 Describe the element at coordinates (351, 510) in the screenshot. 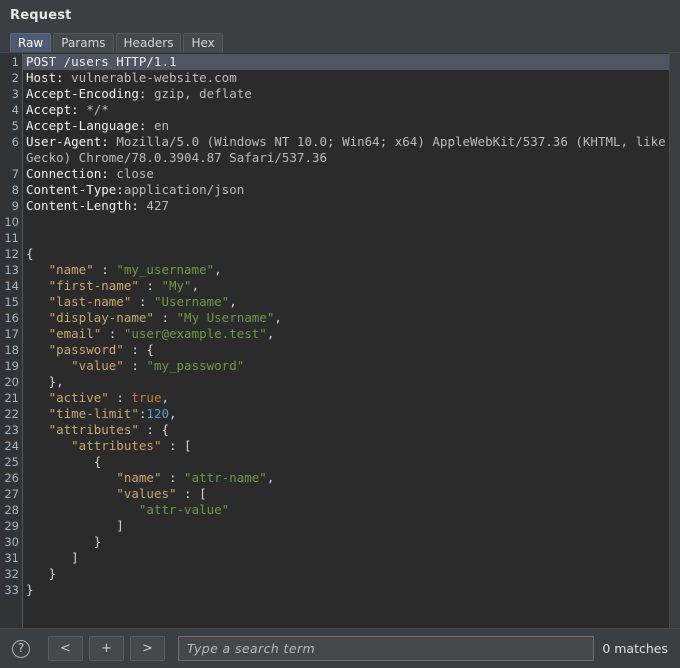

I see `code-line: "attr-value"` at that location.